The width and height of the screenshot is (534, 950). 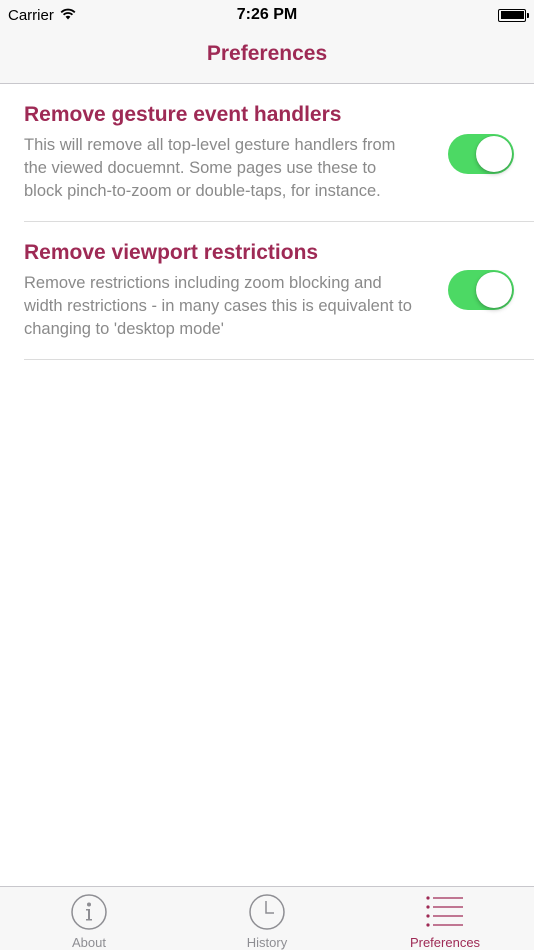 I want to click on tab-about: About, so click(x=89, y=918).